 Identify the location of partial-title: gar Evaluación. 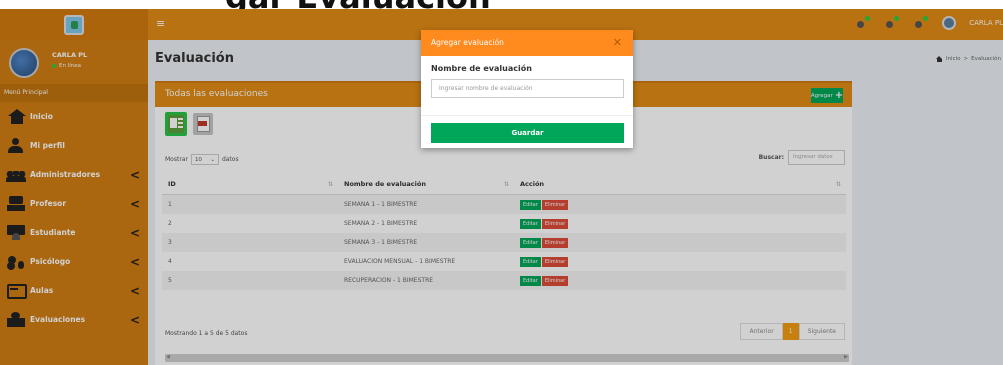
(358, 4).